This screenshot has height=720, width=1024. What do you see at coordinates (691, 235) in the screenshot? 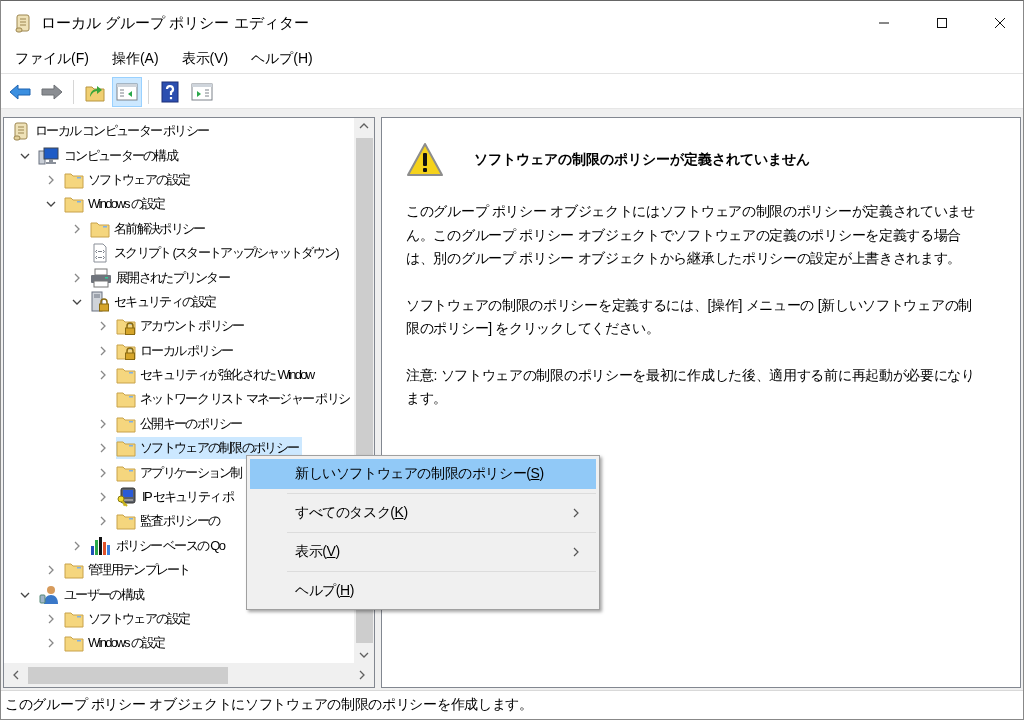
I see `paragraph: このグループ ポリシー オブジェクトにはソフトウェアの制限のポリシーが定義されていません。このグループ ポリシー オブジェクトでソフトウェアの定義のポリシーを定義する場合は、別のグループ ポリシー オブジェクトから継承したポリシーの設定が上書きされます。` at bounding box center [691, 235].